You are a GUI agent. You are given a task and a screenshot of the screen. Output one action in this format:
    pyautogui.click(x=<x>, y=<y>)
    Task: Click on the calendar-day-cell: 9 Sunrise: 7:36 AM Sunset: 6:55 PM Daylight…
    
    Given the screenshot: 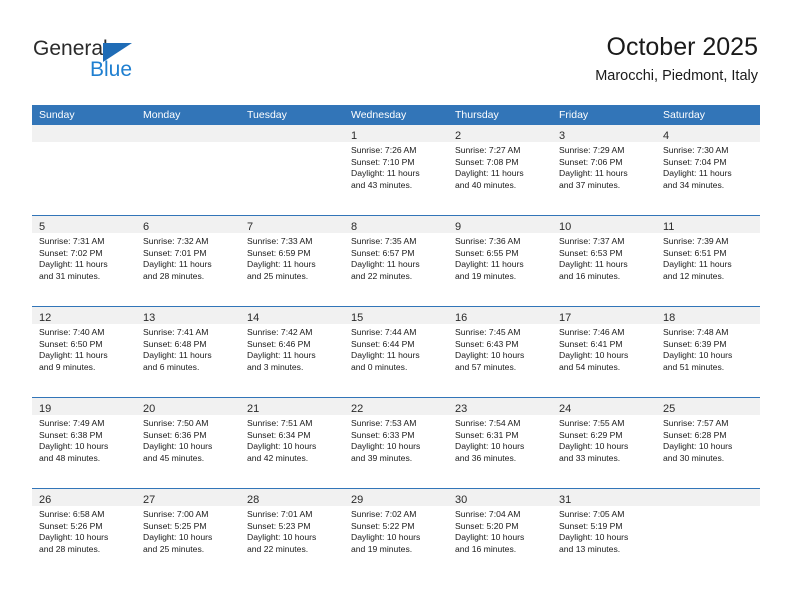 What is the action you would take?
    pyautogui.click(x=500, y=261)
    